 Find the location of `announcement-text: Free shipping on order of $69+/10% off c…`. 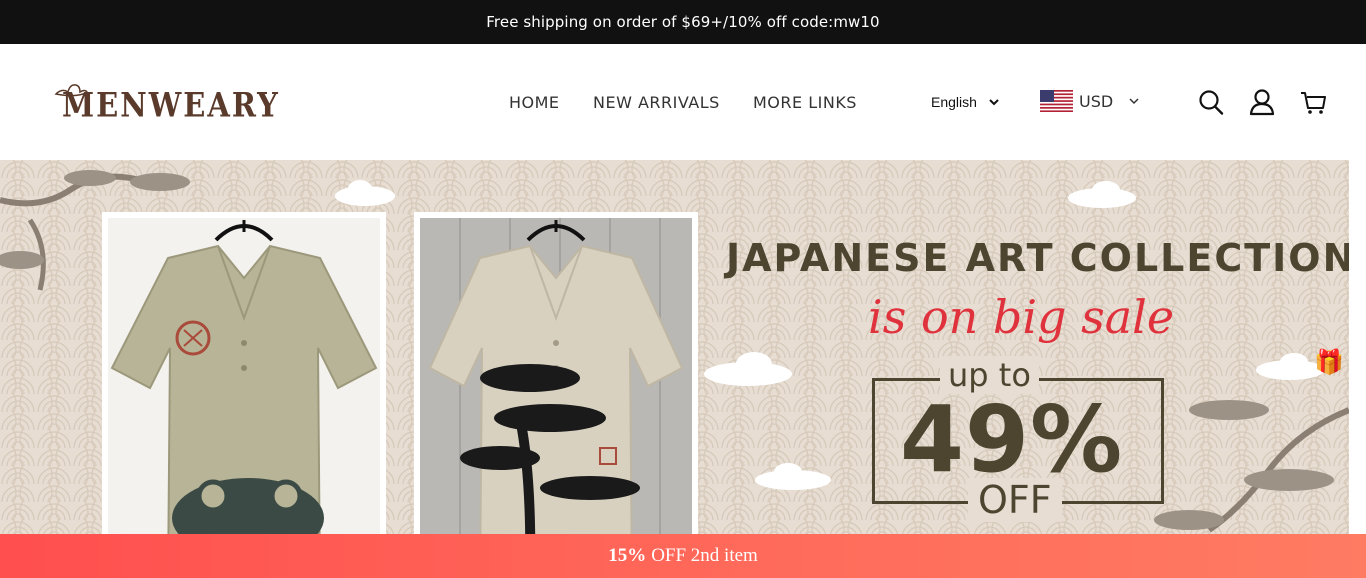

announcement-text: Free shipping on order of $69+/10% off c… is located at coordinates (683, 22).